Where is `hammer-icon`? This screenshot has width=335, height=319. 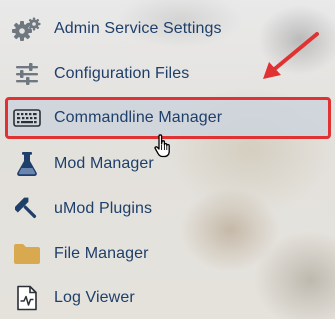
hammer-icon is located at coordinates (27, 209).